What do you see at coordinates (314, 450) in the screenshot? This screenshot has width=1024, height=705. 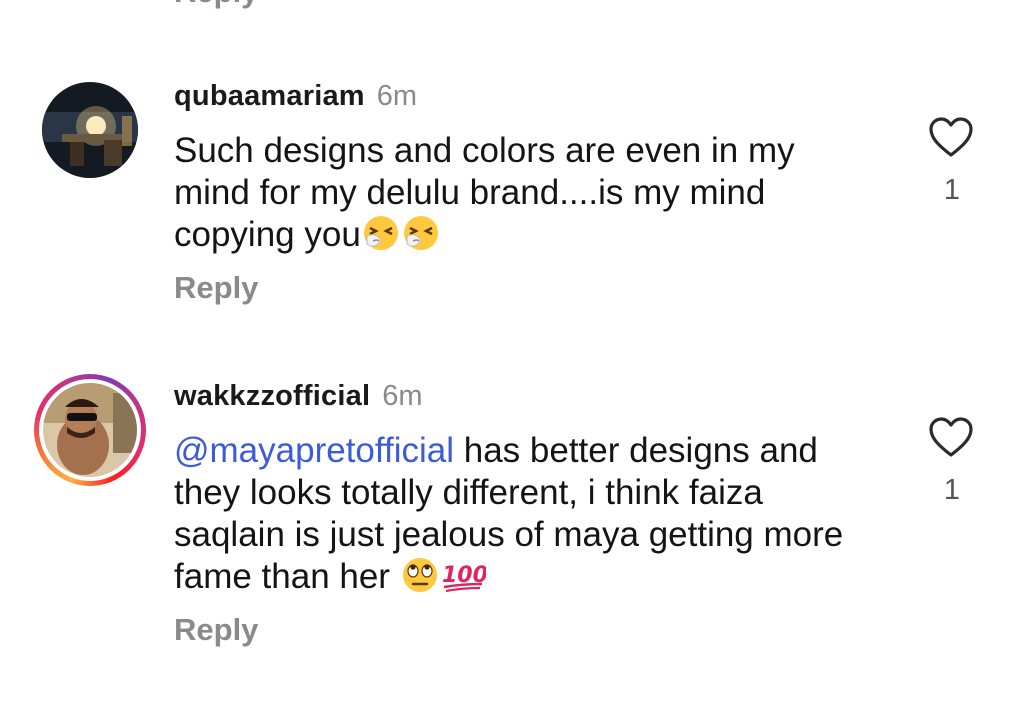 I see `user-mention-link: @mayapretofficial` at bounding box center [314, 450].